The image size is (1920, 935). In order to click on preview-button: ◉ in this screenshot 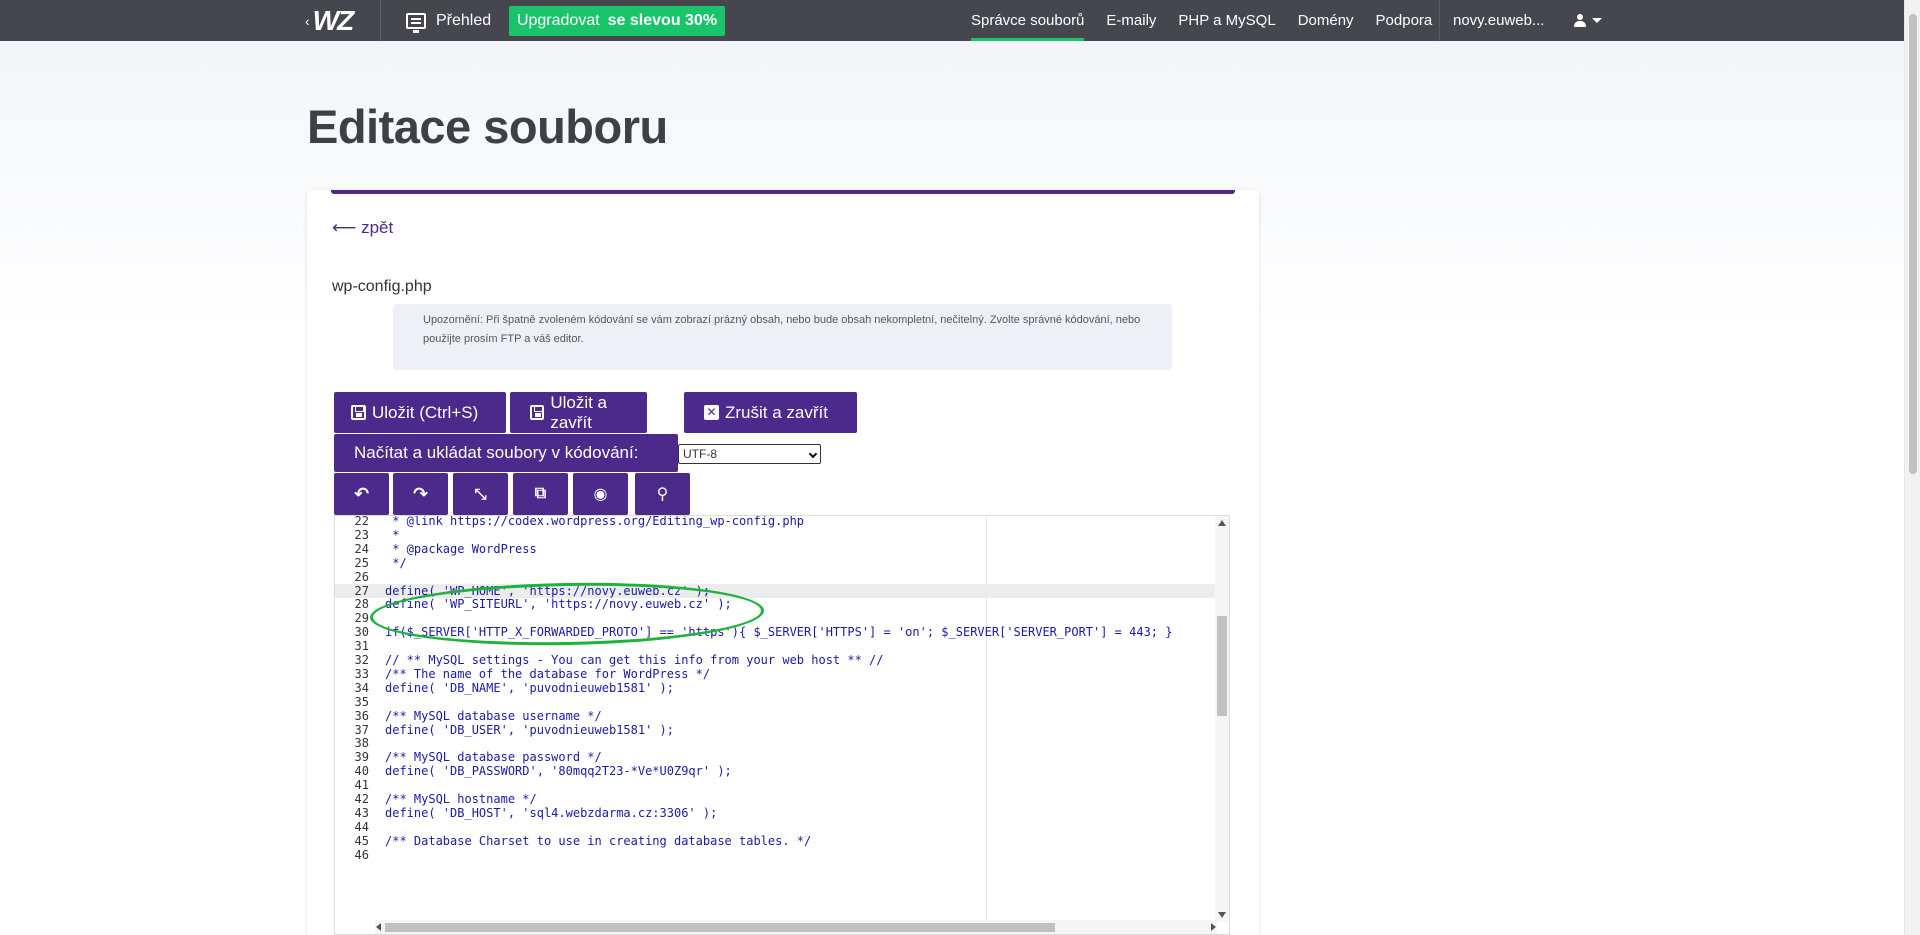, I will do `click(600, 494)`.